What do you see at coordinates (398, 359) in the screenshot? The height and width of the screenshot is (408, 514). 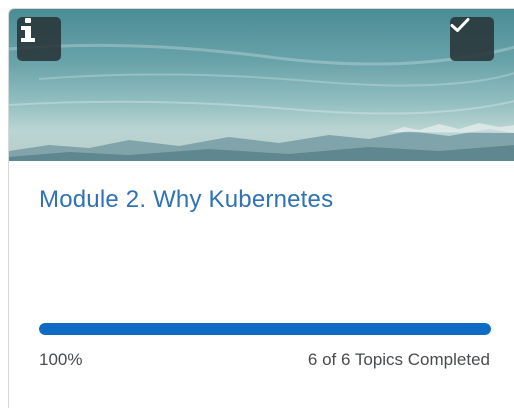 I see `topics-completed-count: 6 of 6 Topics Completed` at bounding box center [398, 359].